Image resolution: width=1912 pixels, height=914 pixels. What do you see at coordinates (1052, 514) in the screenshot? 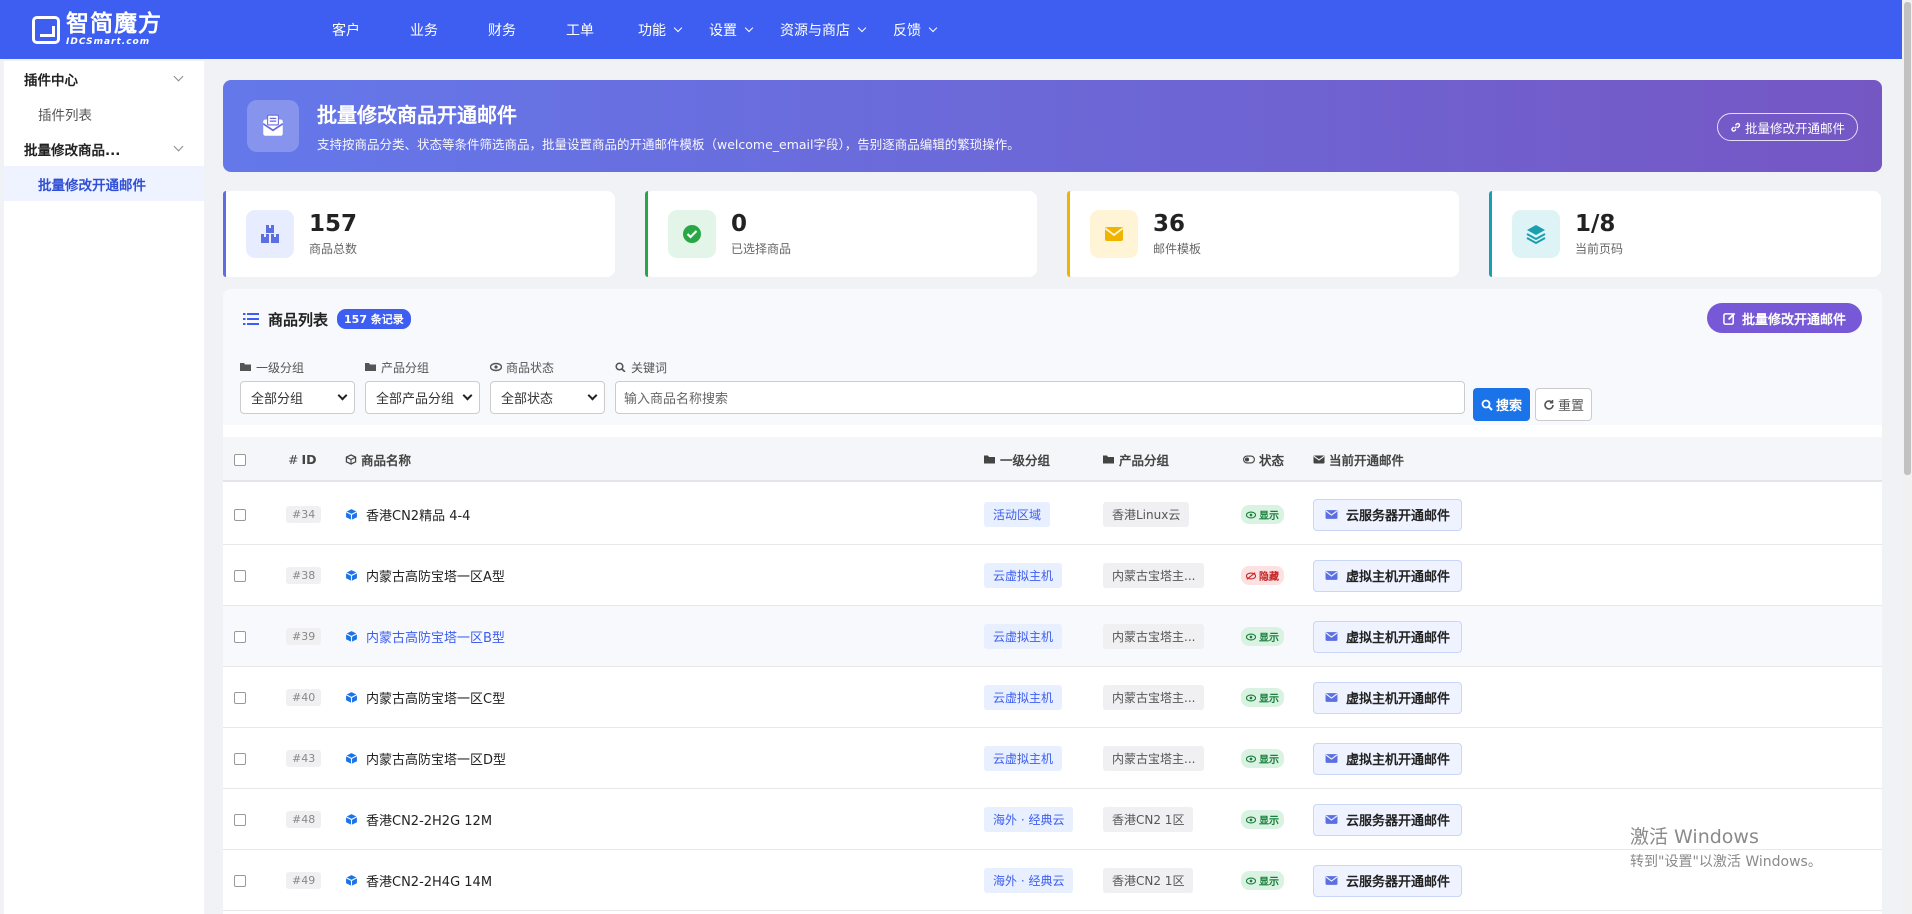
I see `table-row: #34 香港CN2精品 4-4 活动区域 香港Linux云 显示 云服务器开通邮件` at bounding box center [1052, 514].